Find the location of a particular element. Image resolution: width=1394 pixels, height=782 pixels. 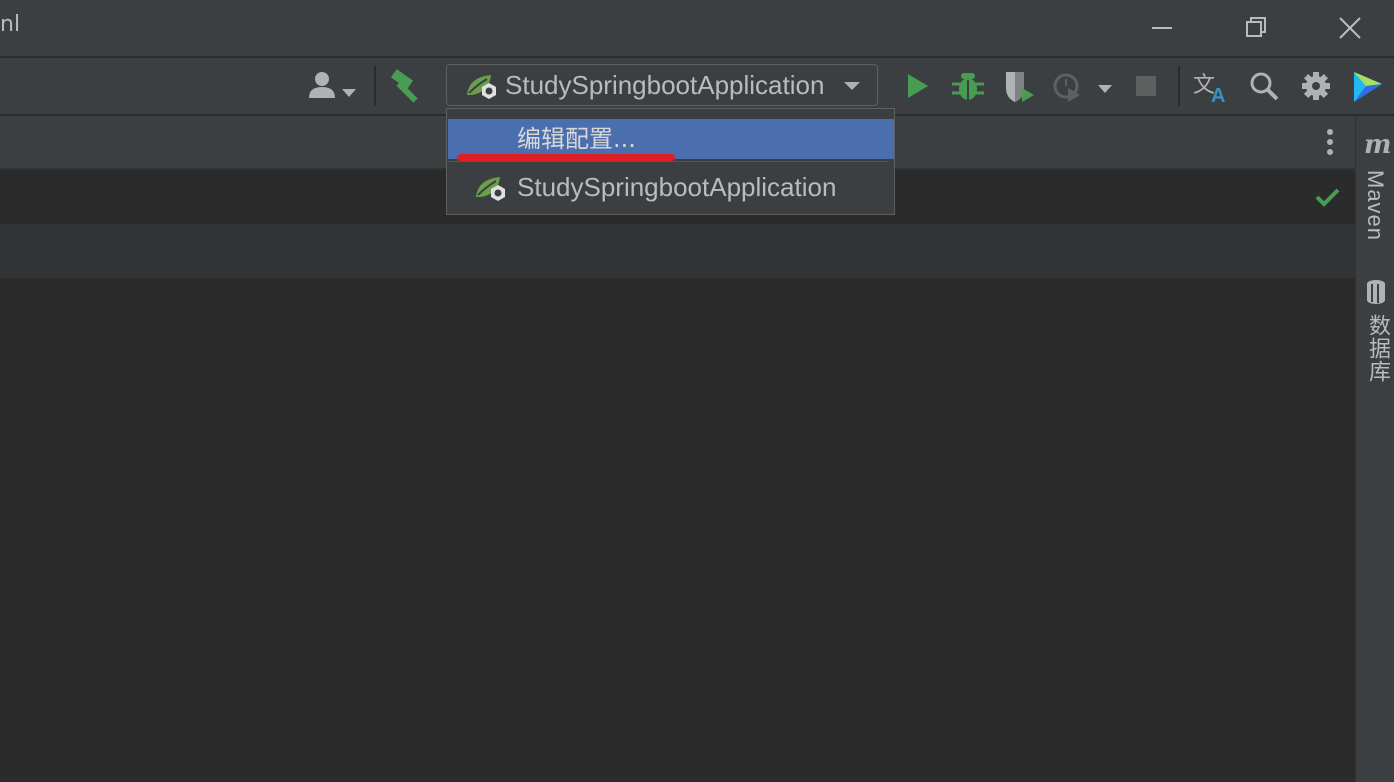

main-toolbar: StudySpringbootApplication 文 A is located at coordinates (697, 86).